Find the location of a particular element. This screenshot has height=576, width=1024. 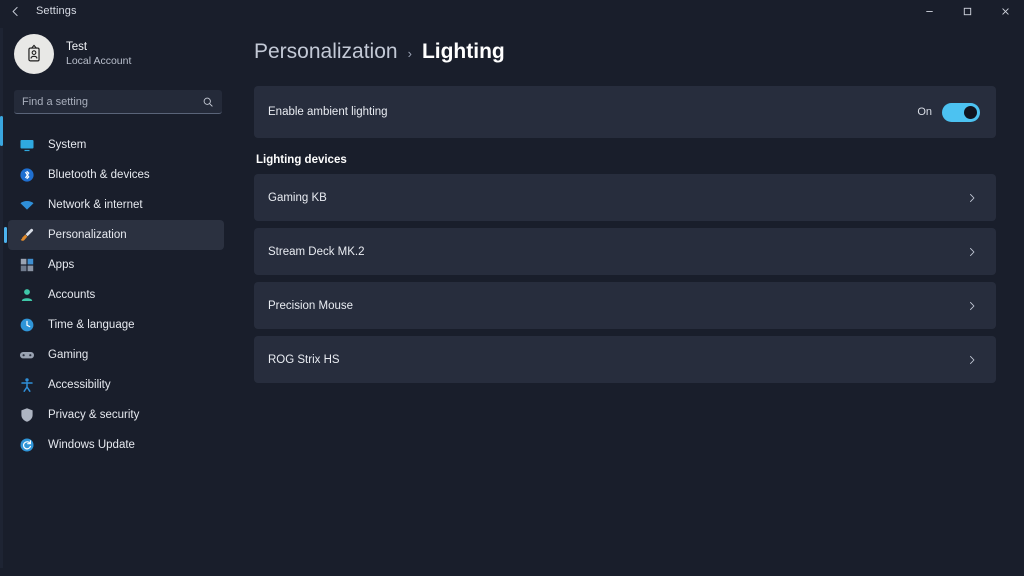

device-name: Stream Deck MK.2 is located at coordinates (316, 251).